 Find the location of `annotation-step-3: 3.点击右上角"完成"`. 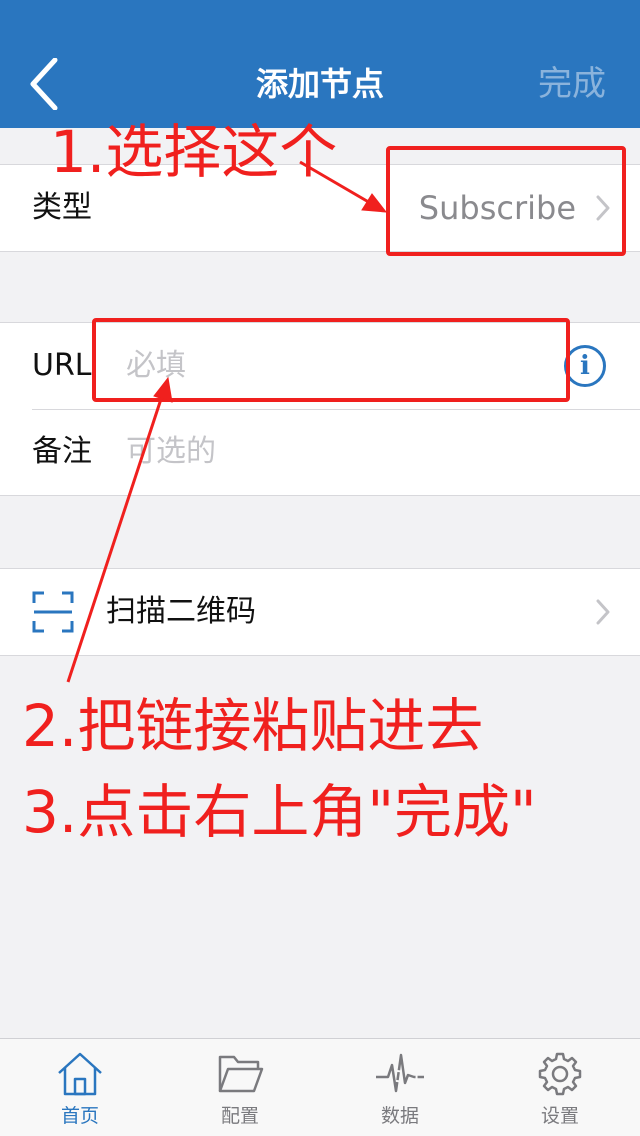

annotation-step-3: 3.点击右上角"完成" is located at coordinates (279, 812).